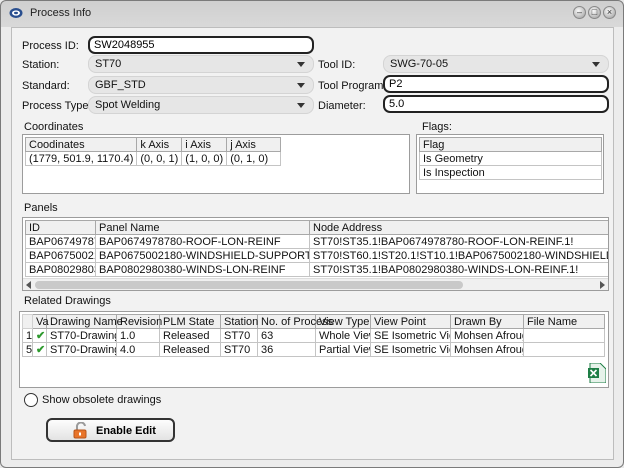  Describe the element at coordinates (458, 227) in the screenshot. I see `col-header-node-address: Node Address` at that location.